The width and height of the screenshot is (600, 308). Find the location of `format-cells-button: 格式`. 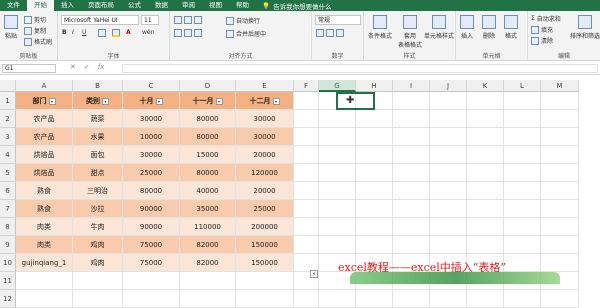

format-cells-button: 格式 is located at coordinates (511, 27).